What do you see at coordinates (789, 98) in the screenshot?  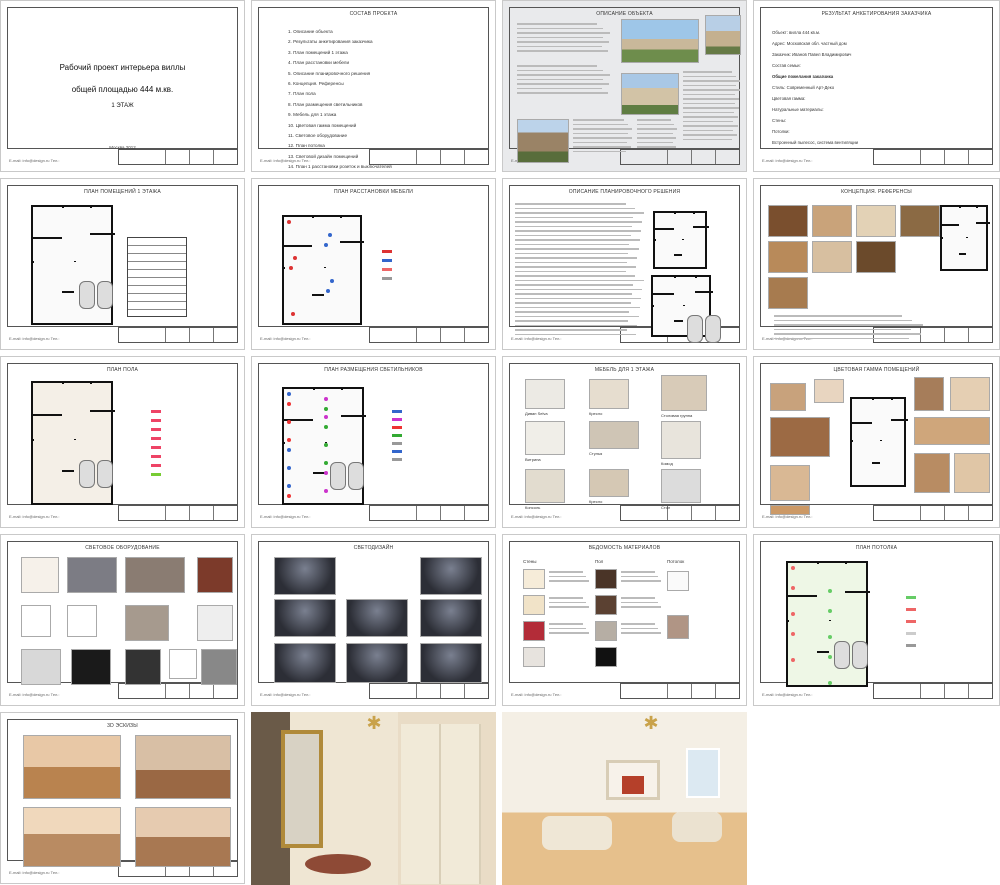 I see `questionnaire-line: Цветовая гамма:` at bounding box center [789, 98].